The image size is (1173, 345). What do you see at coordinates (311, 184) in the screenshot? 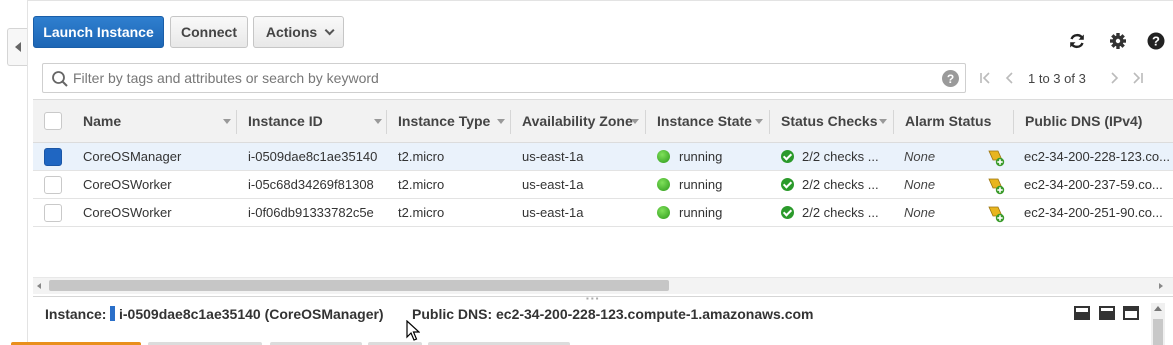
I see `cell-instance-id: i-05c68d34269f81308` at bounding box center [311, 184].